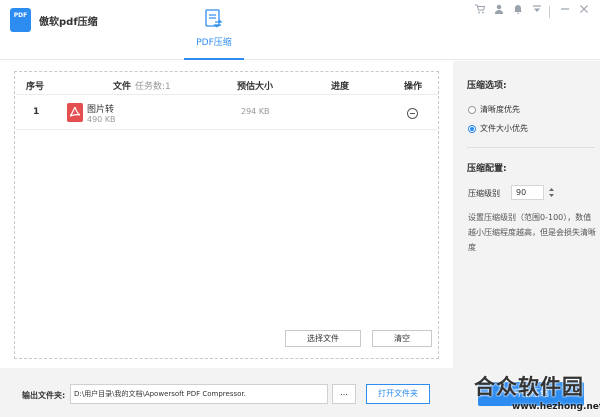 Image resolution: width=600 pixels, height=417 pixels. Describe the element at coordinates (480, 12) in the screenshot. I see `cart-icon` at that location.